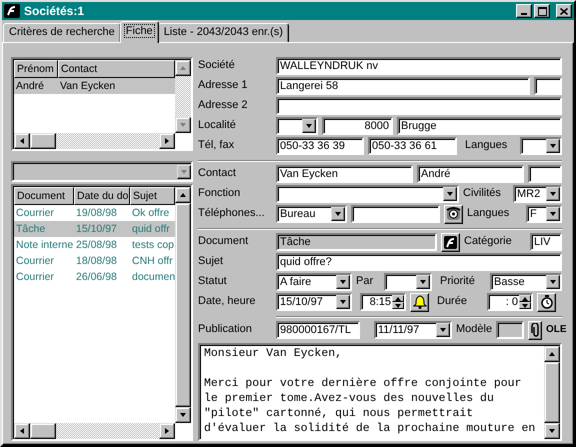 This screenshot has height=447, width=576. I want to click on list-cell: 25/08/98, so click(102, 245).